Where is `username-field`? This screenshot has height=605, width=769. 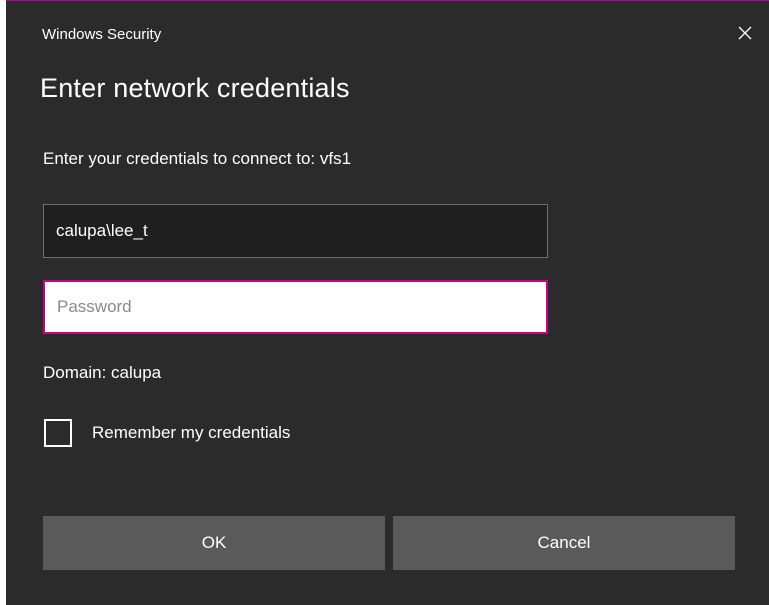 username-field is located at coordinates (295, 231).